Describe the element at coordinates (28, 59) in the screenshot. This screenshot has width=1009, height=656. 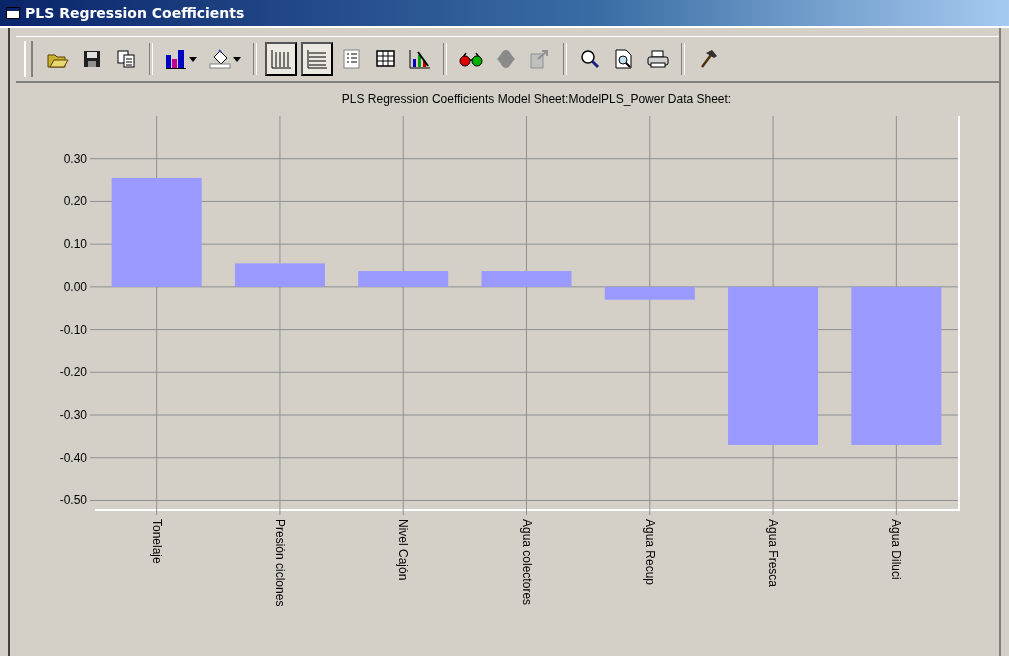
I see `toolbar-grip` at that location.